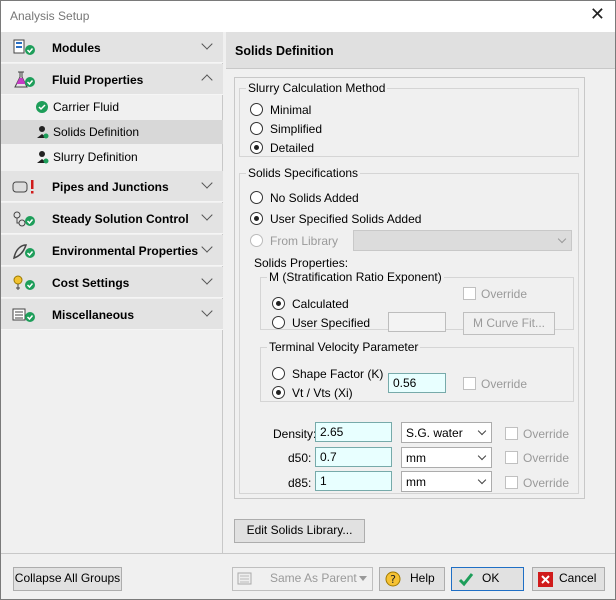 The image size is (616, 600). Describe the element at coordinates (314, 198) in the screenshot. I see `radio-label: No Solids Added` at that location.